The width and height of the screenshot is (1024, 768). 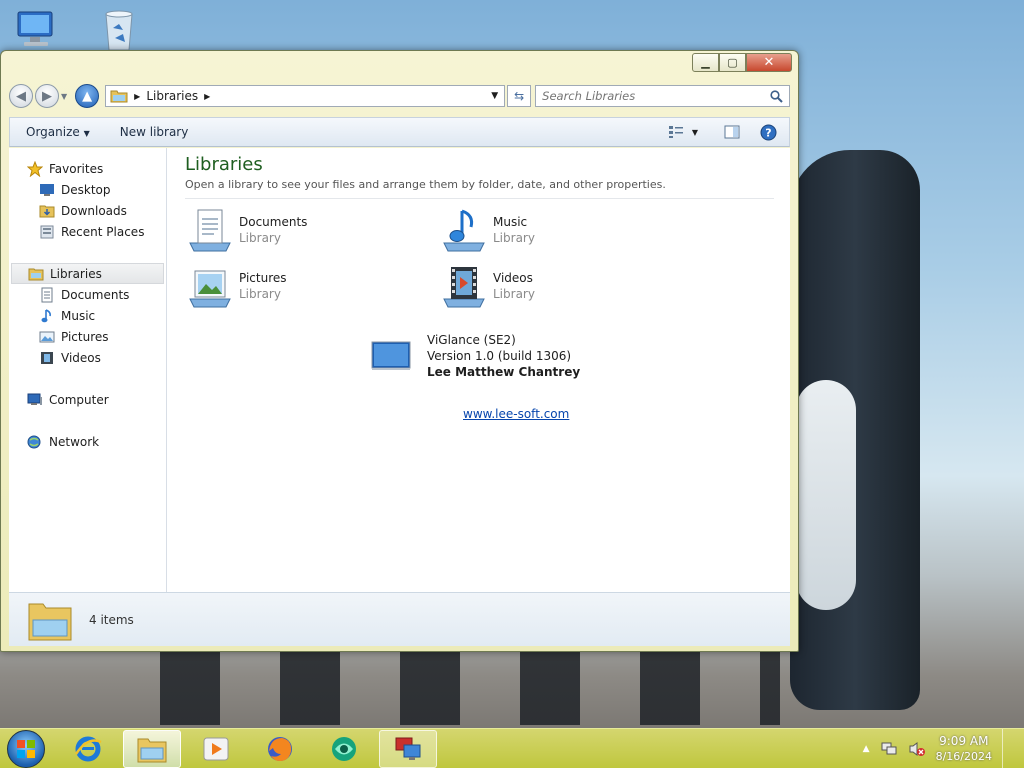 I want to click on show-desktop-button, so click(x=1008, y=748).